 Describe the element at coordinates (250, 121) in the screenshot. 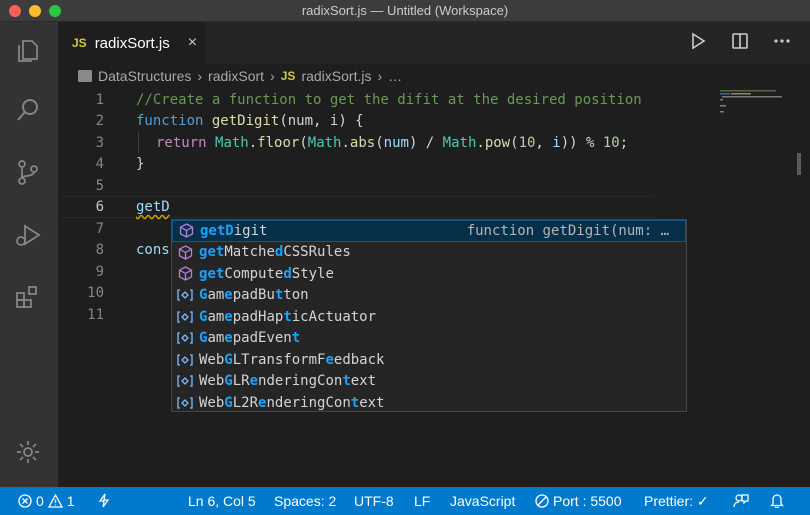

I see `code-text: function getDigit(num, i) {` at that location.